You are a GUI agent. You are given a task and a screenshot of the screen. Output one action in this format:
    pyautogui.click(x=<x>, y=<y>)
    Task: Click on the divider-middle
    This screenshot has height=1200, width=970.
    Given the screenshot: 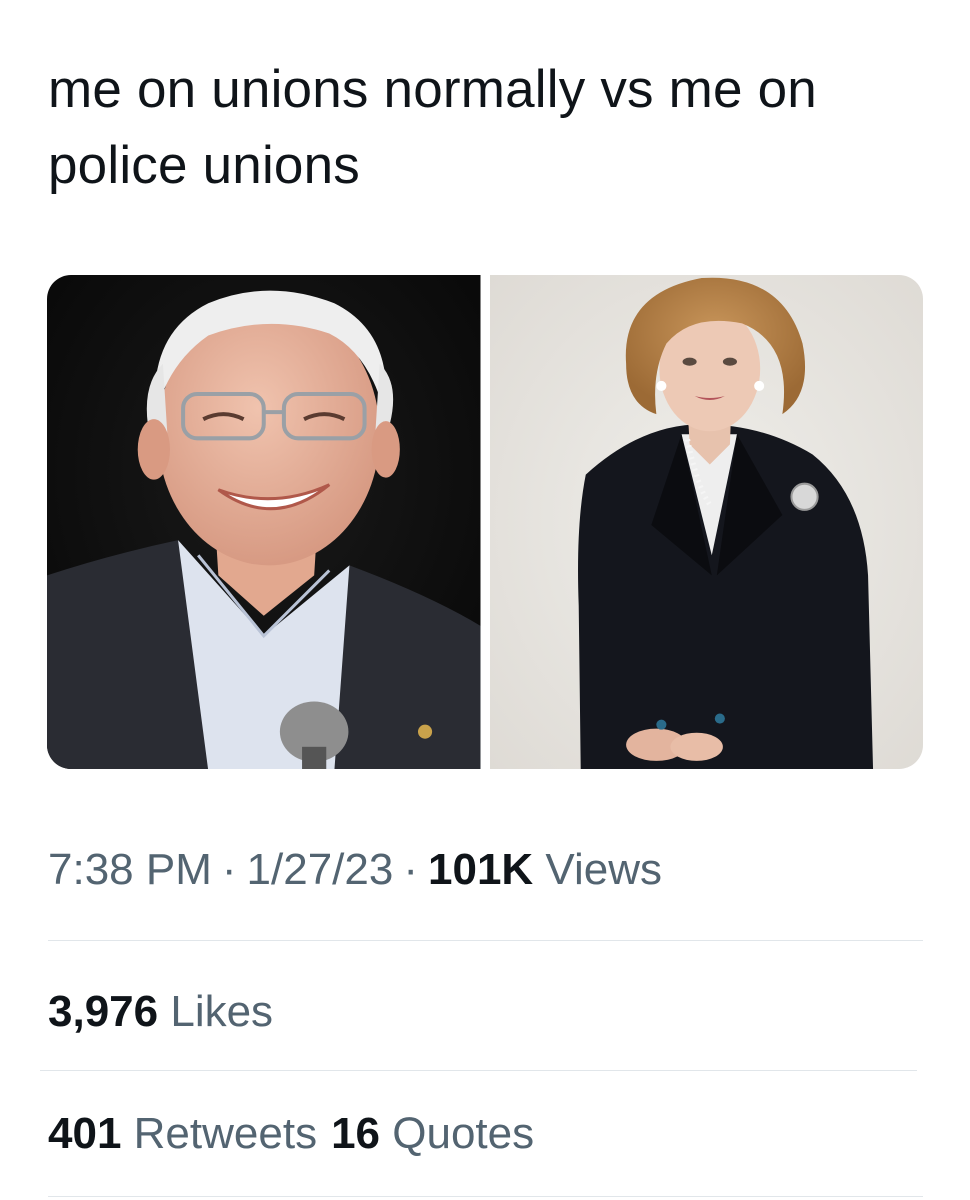 What is the action you would take?
    pyautogui.click(x=478, y=1070)
    